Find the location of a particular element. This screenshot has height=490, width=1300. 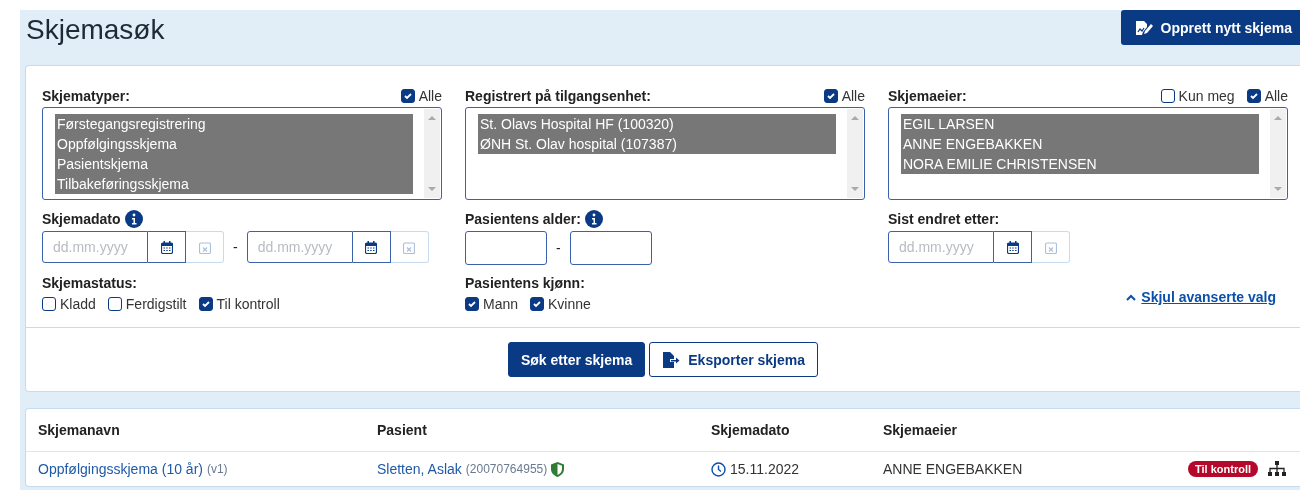

table-cell: 15.11.2022 is located at coordinates (765, 469).